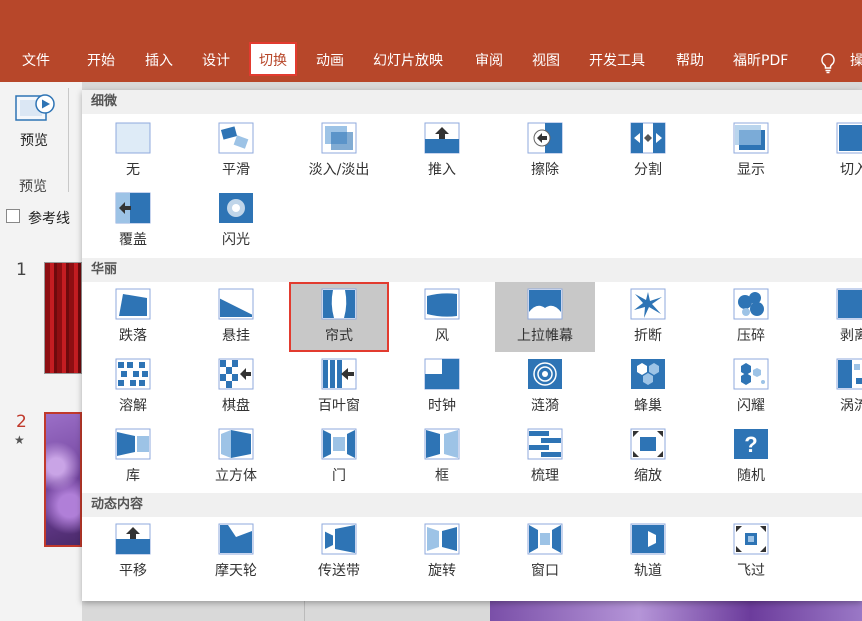 The height and width of the screenshot is (621, 862). Describe the element at coordinates (339, 374) in the screenshot. I see `blinds-icon` at that location.